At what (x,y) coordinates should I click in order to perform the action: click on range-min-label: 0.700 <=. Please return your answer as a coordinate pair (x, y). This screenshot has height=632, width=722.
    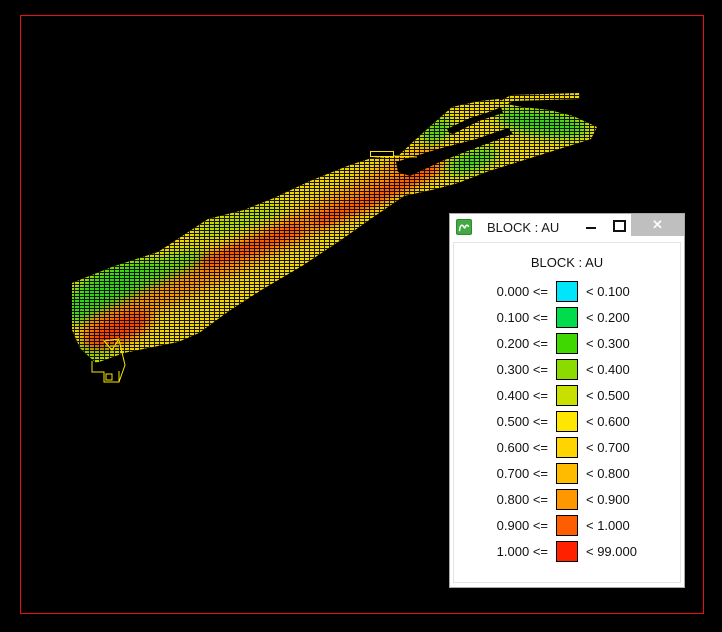
    Looking at the image, I should click on (522, 473).